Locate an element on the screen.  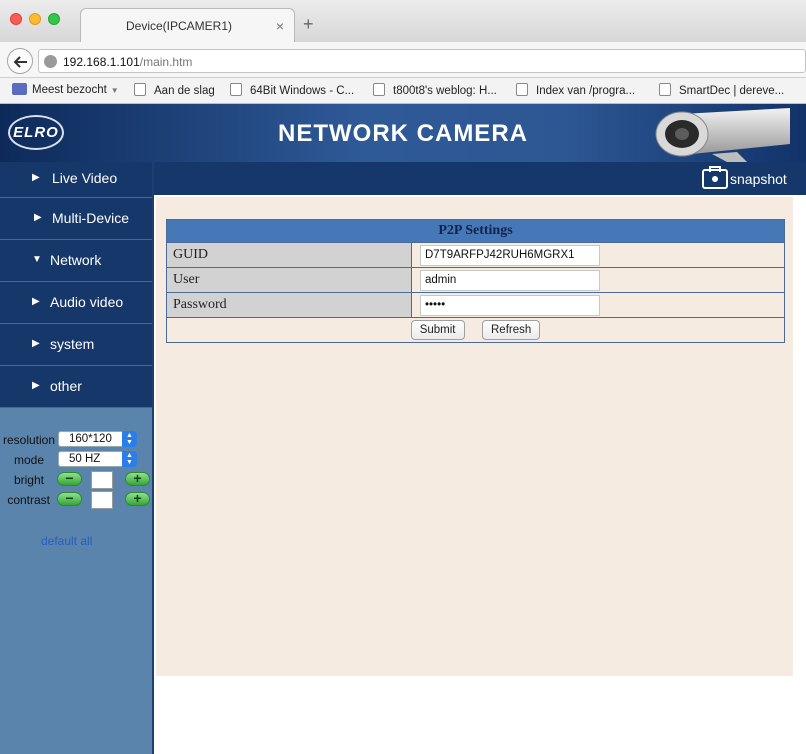
address-bar: 192.168.1.101/main.htm is located at coordinates (422, 61).